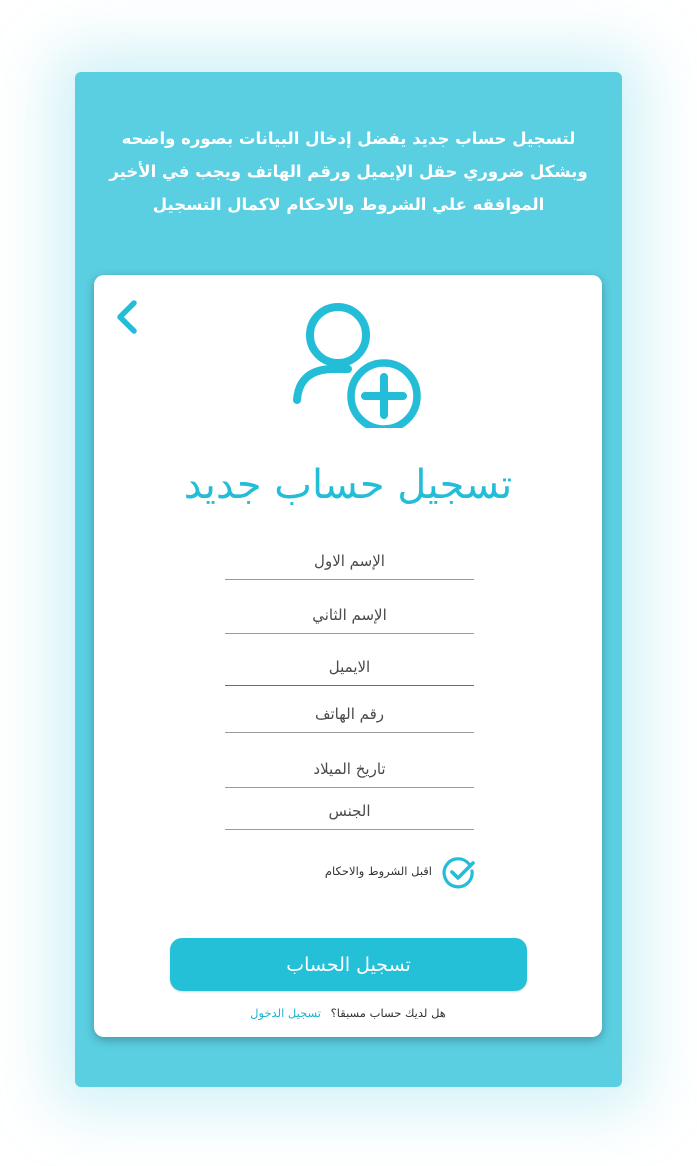 The width and height of the screenshot is (697, 1166). I want to click on register-button: تسجيل الحساب, so click(348, 964).